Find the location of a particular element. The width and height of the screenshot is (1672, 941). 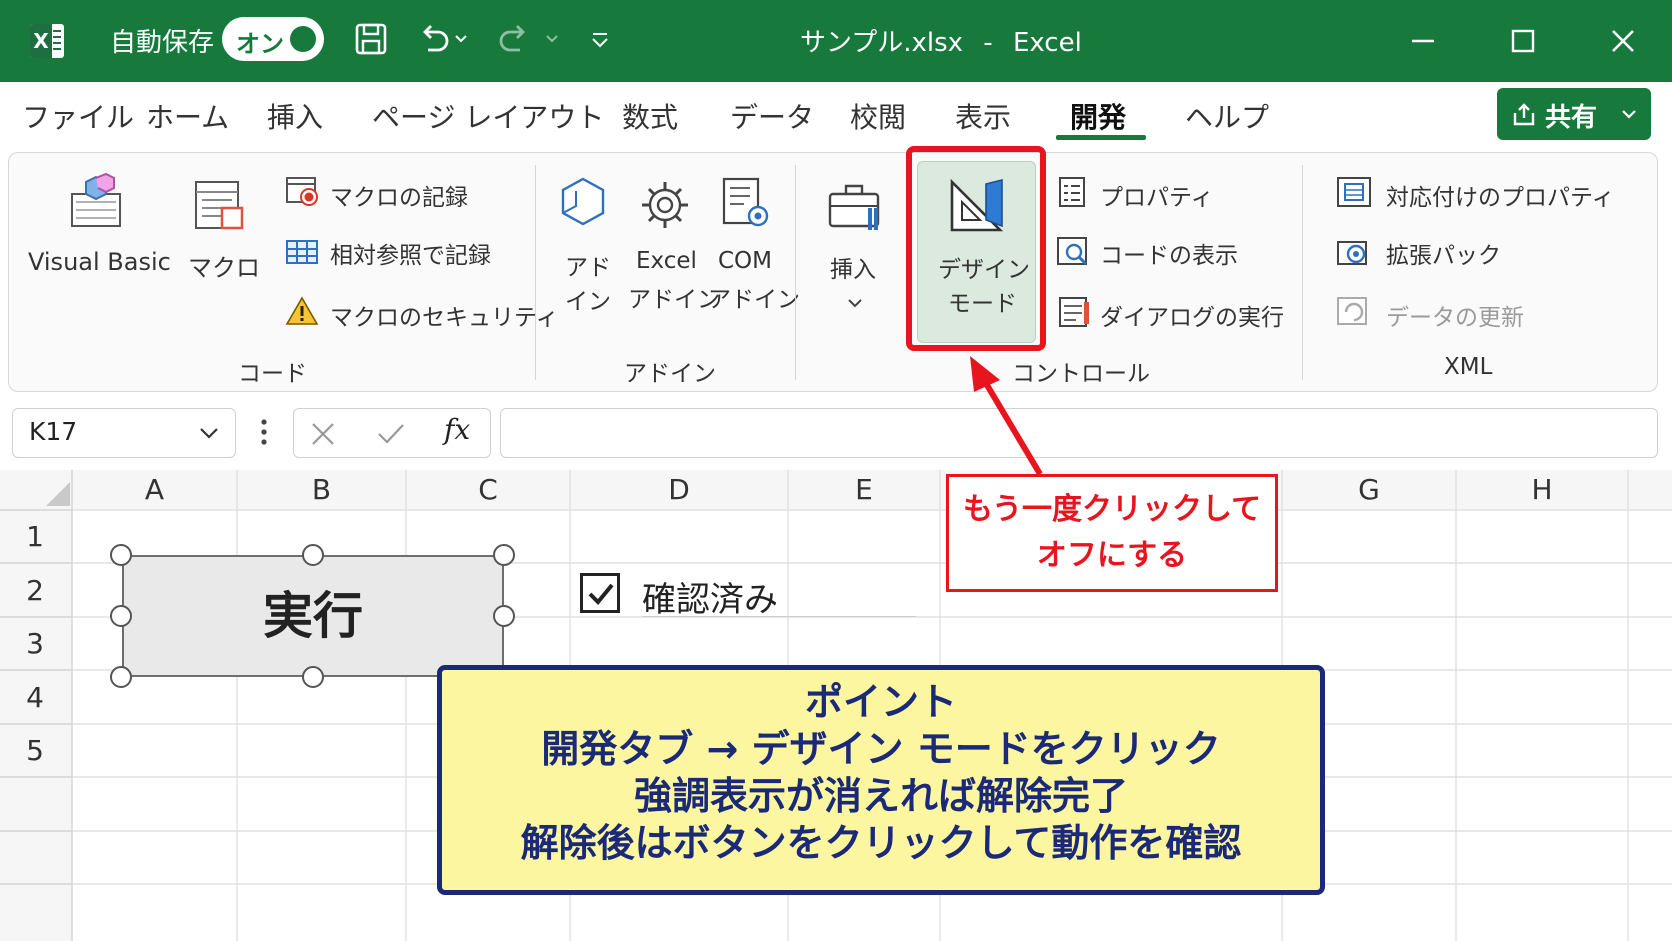

tab-formulas: 数式 is located at coordinates (650, 116).